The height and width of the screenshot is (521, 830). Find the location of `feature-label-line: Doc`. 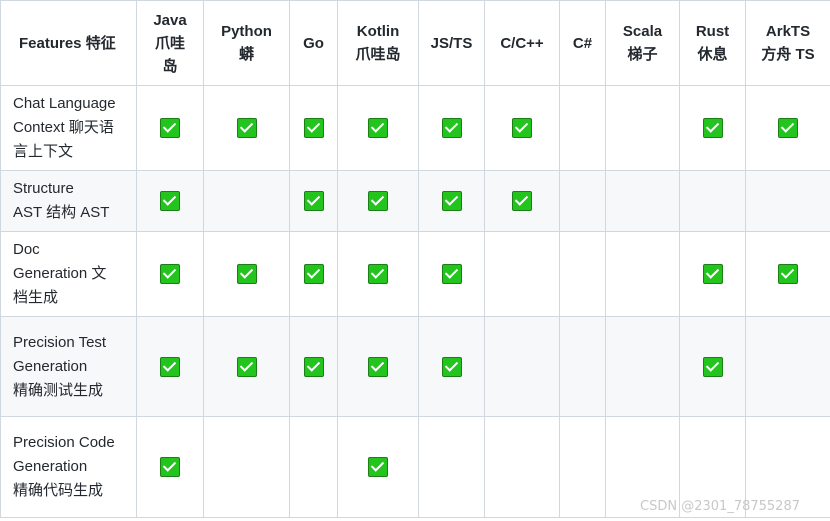

feature-label-line: Doc is located at coordinates (26, 249).